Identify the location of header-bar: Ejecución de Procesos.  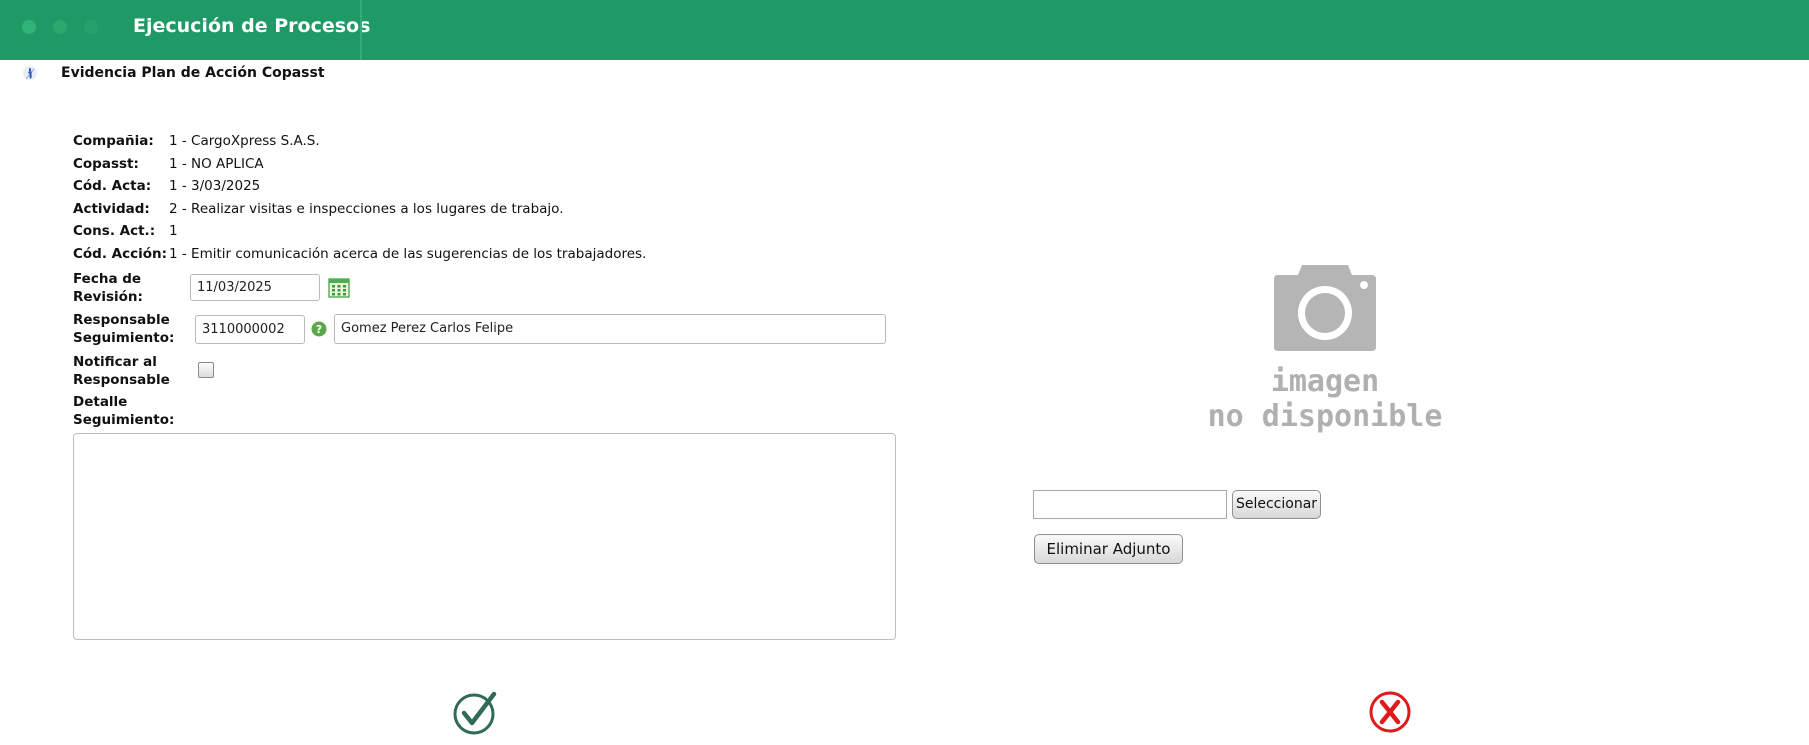
(904, 30).